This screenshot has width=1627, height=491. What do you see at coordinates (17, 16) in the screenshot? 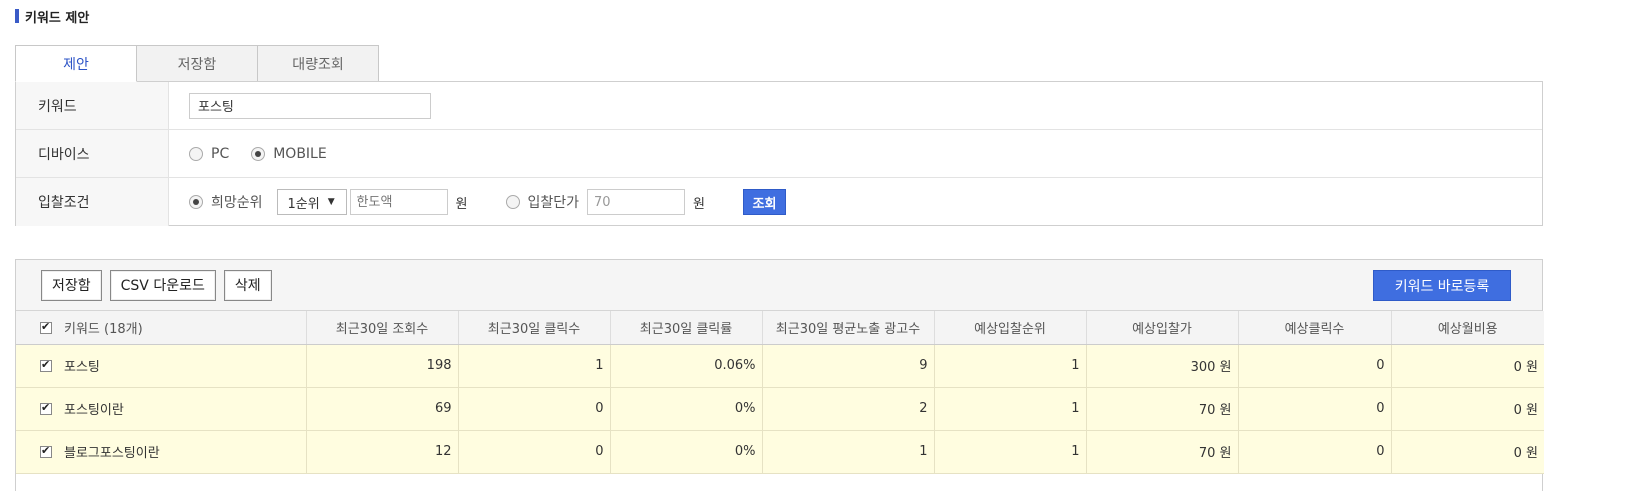
I see `title-marker-icon` at bounding box center [17, 16].